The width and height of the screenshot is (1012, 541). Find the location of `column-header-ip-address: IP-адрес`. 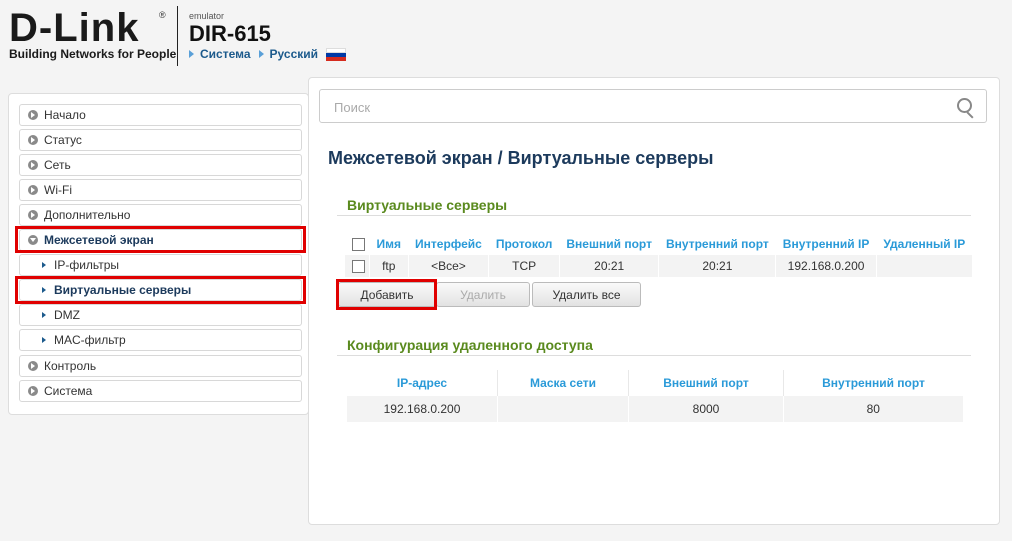

column-header-ip-address: IP-адрес is located at coordinates (422, 383).